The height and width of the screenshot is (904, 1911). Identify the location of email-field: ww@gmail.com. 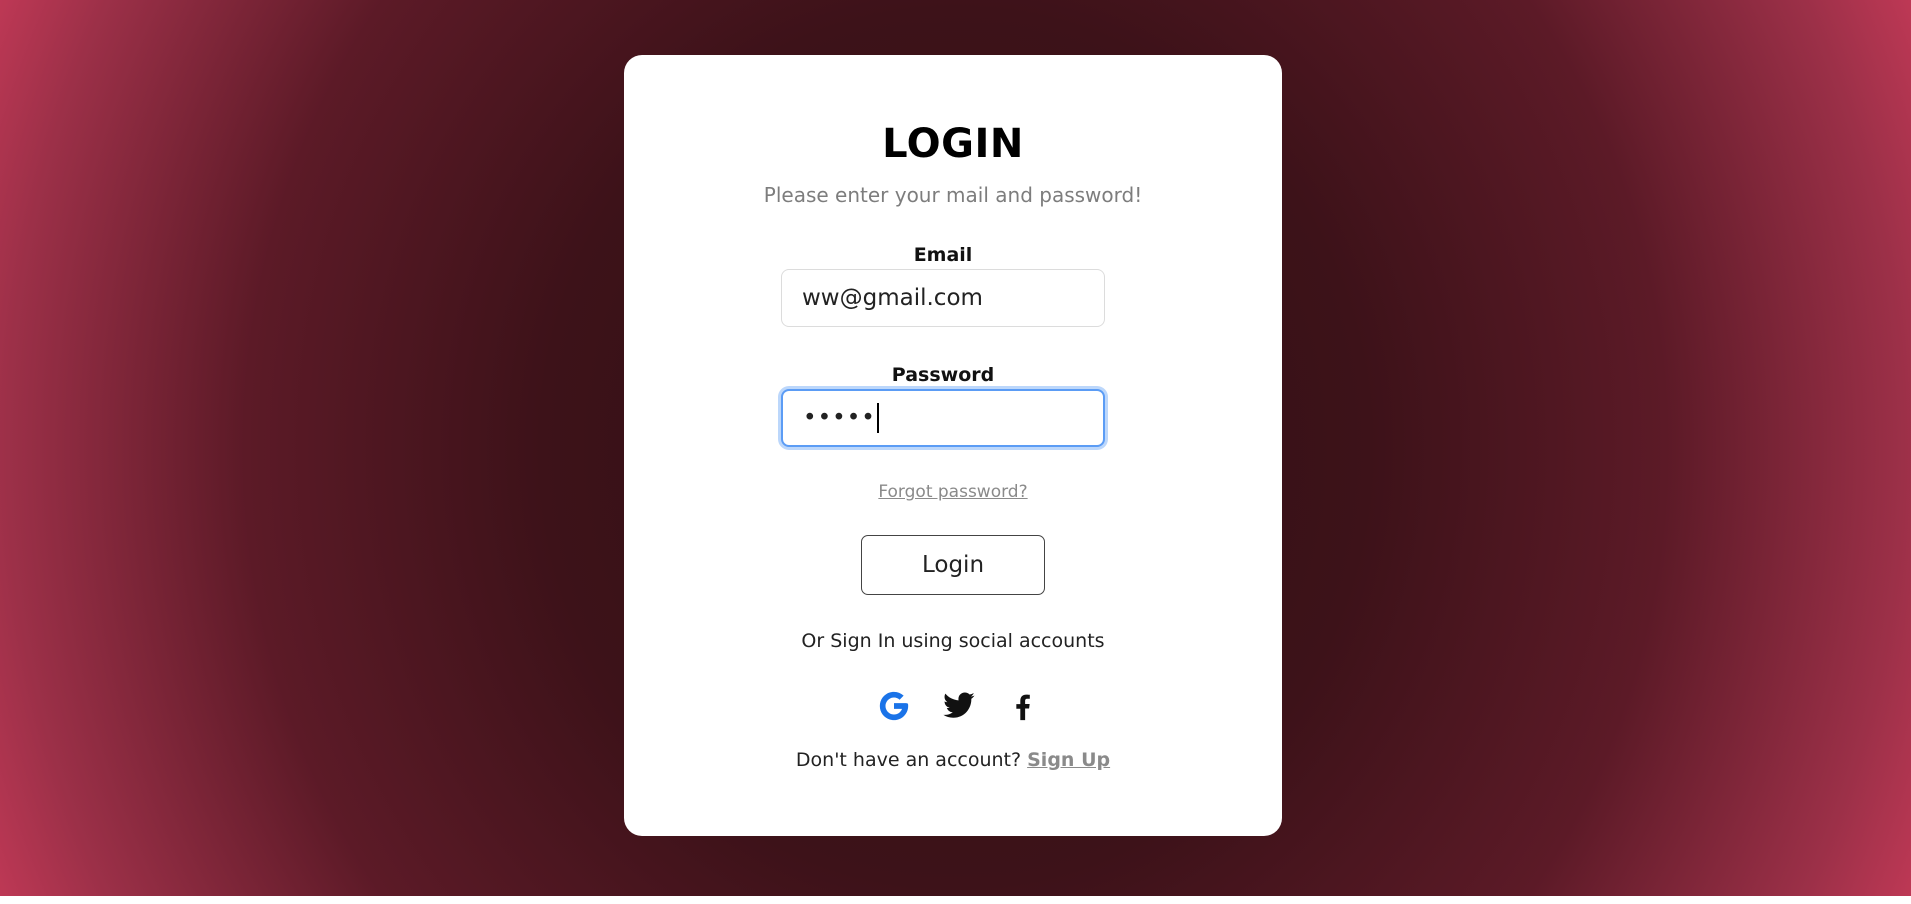
(943, 298).